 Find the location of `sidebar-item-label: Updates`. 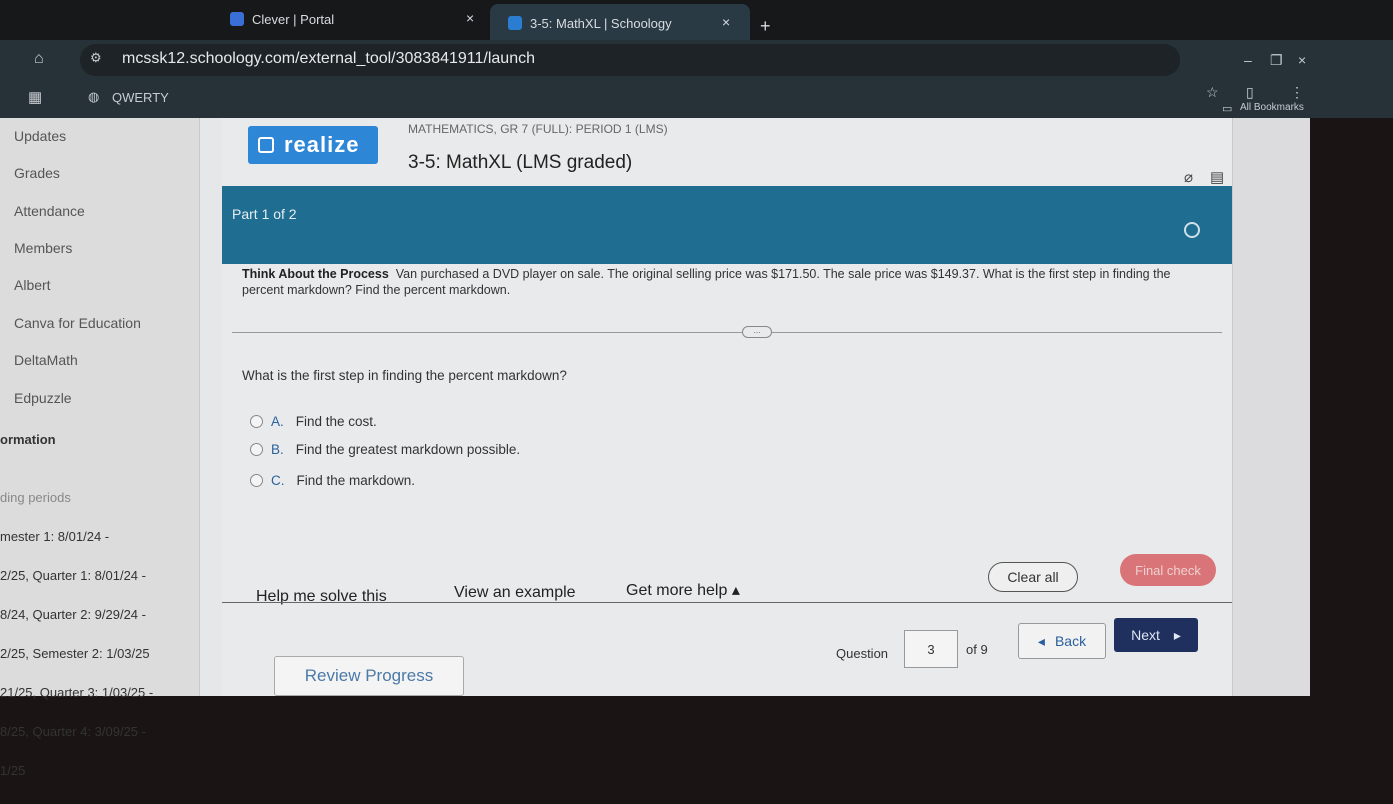

sidebar-item-label: Updates is located at coordinates (40, 136).